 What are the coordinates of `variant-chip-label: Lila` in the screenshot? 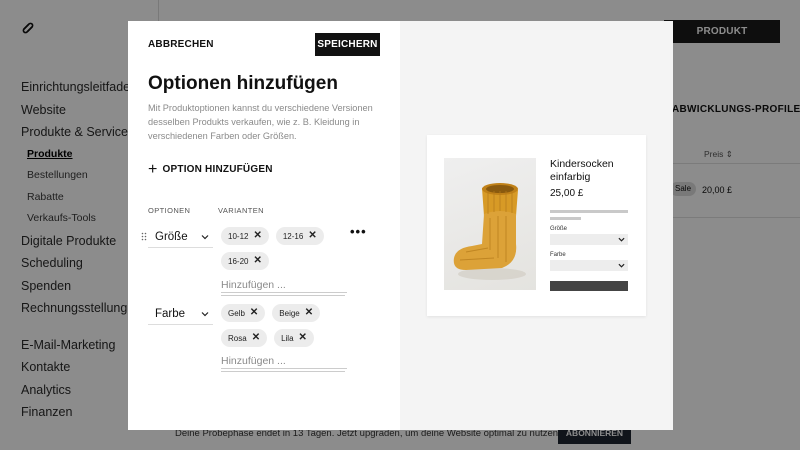 It's located at (287, 338).